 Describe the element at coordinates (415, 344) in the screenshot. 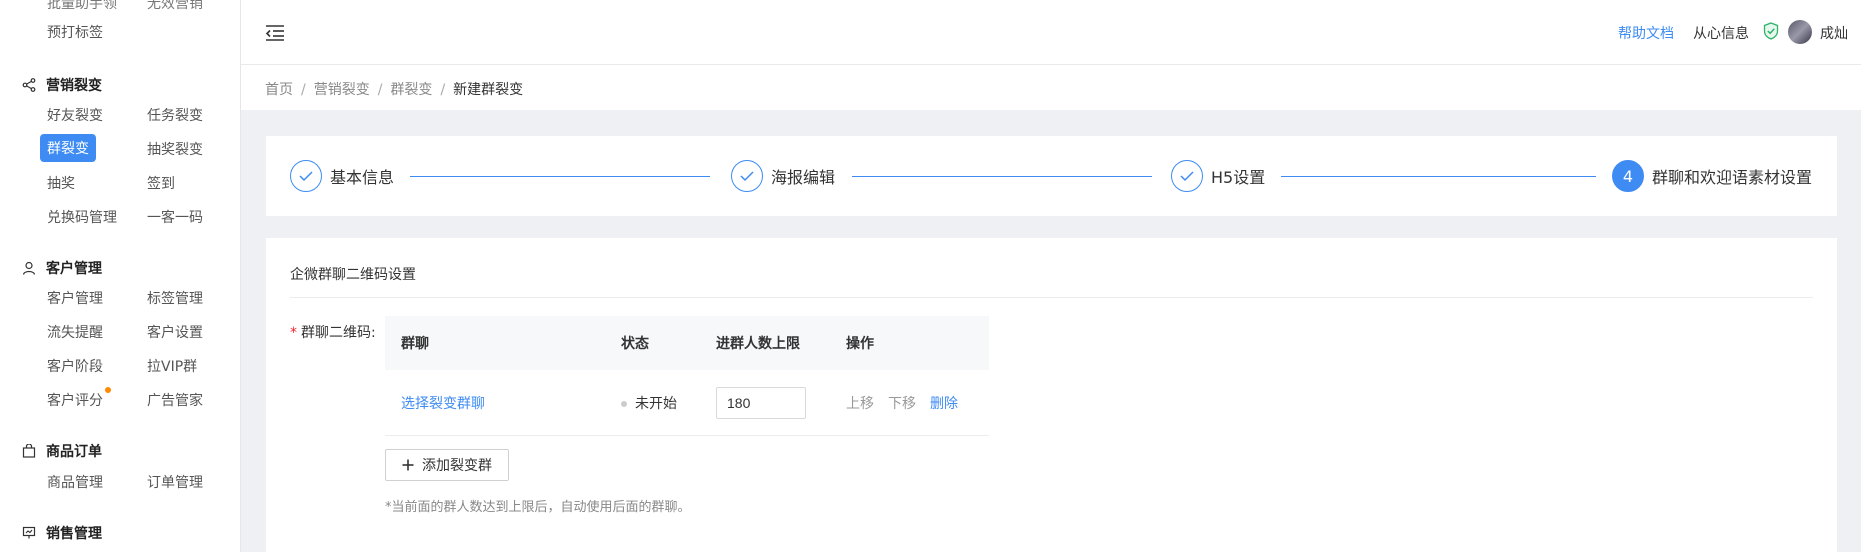

I see `column-header-group: 群聊` at that location.